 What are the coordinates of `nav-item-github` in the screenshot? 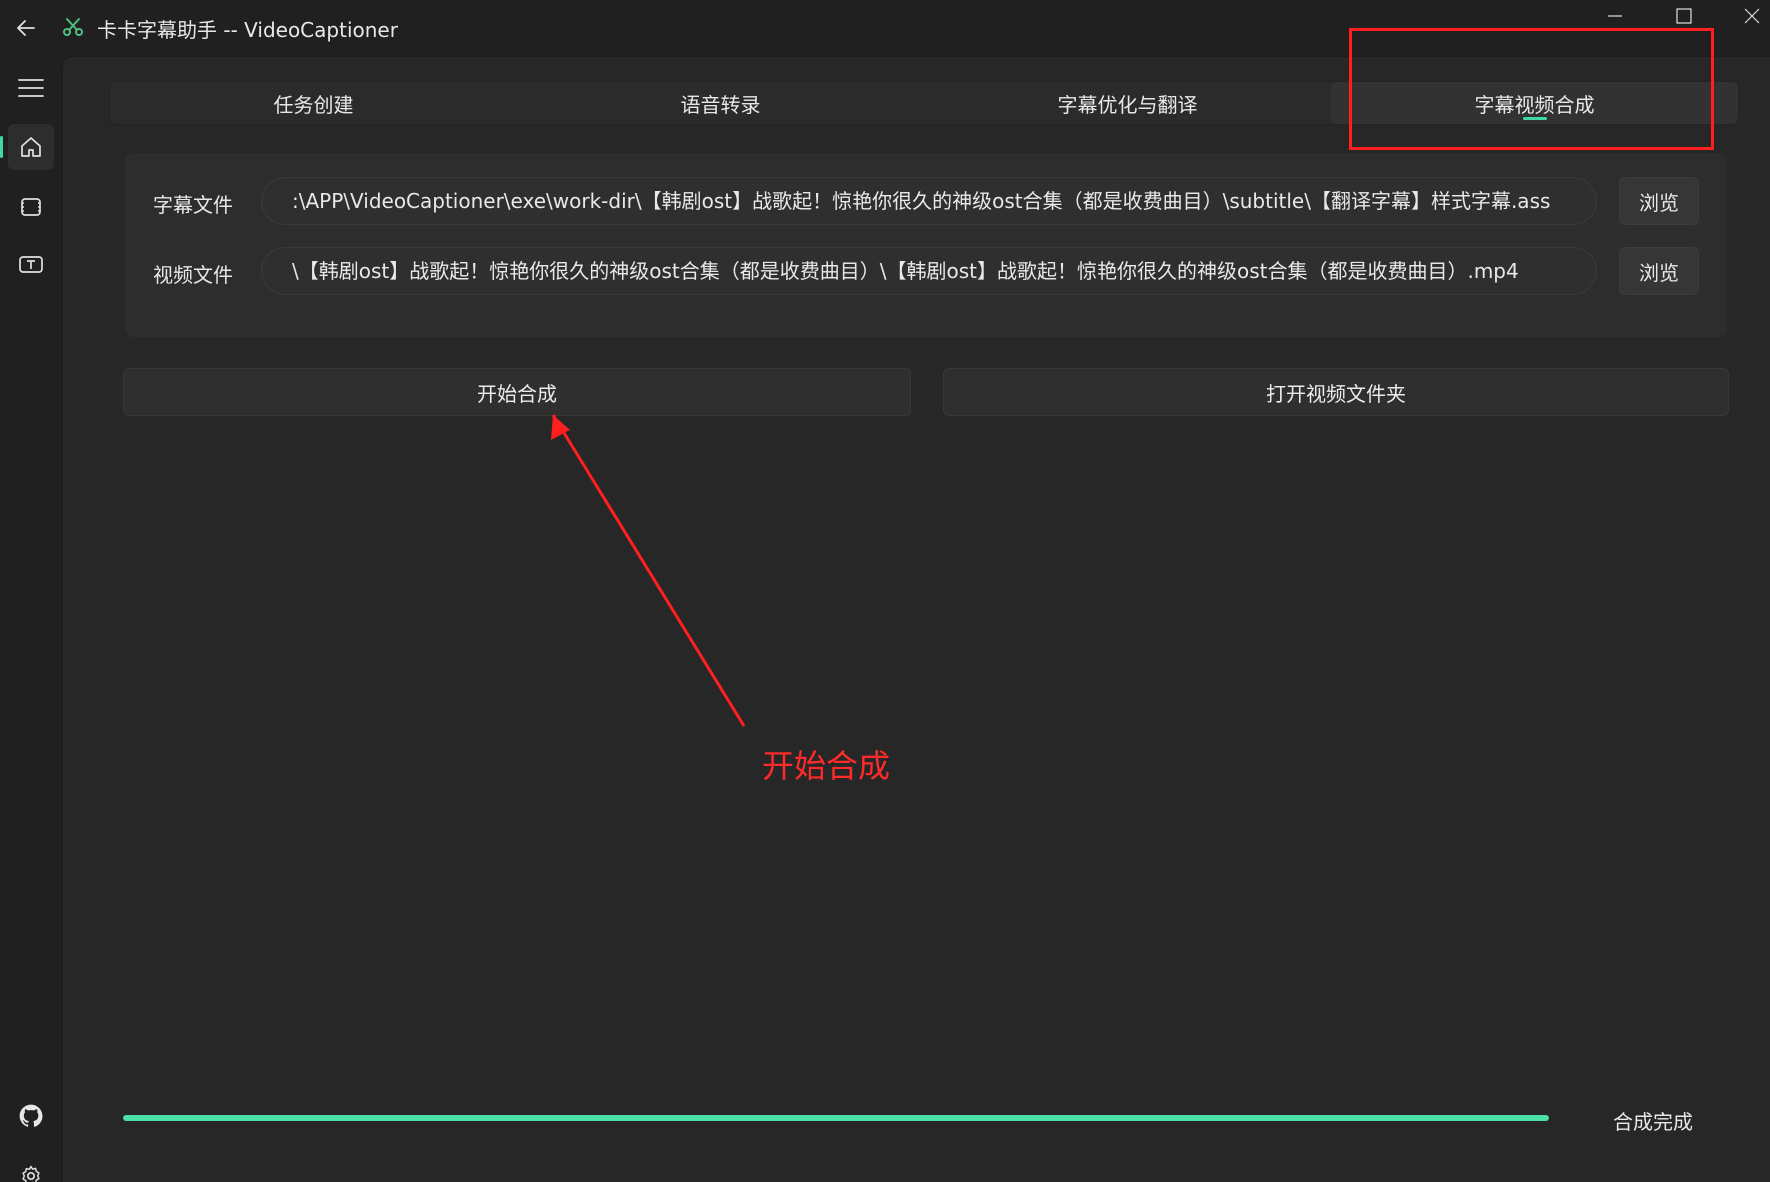 It's located at (31, 1116).